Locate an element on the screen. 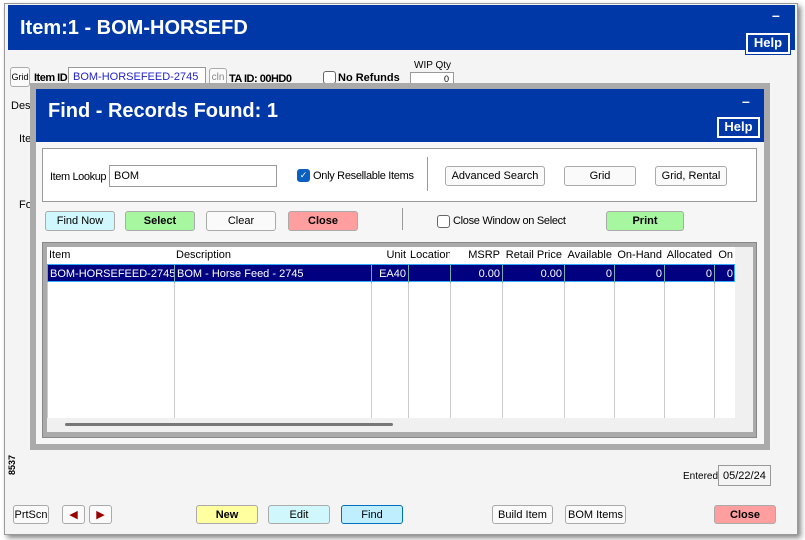 This screenshot has width=805, height=540. table-cell is located at coordinates (430, 274).